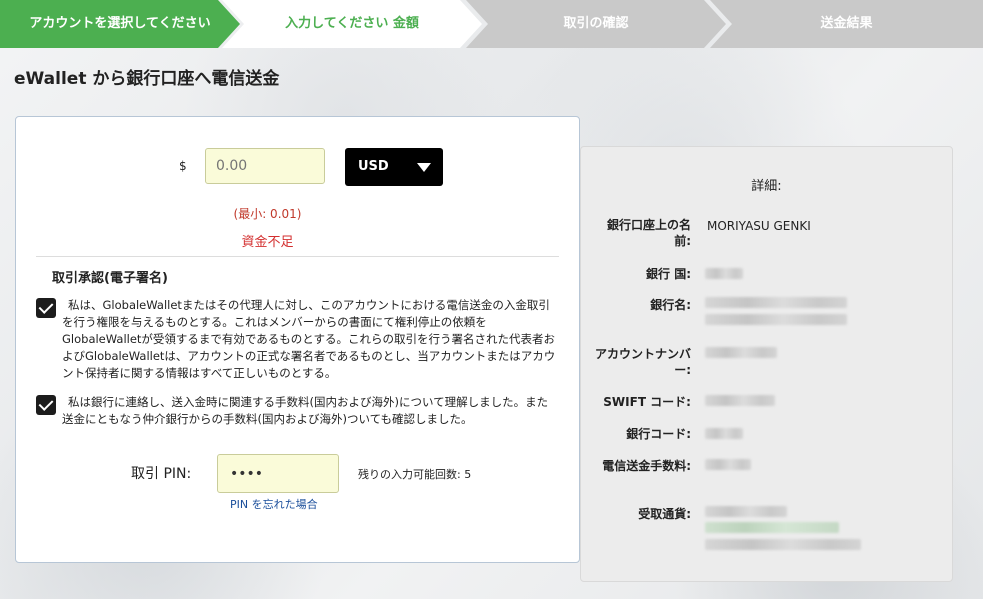 The image size is (983, 599). Describe the element at coordinates (278, 473) in the screenshot. I see `pin-input` at that location.